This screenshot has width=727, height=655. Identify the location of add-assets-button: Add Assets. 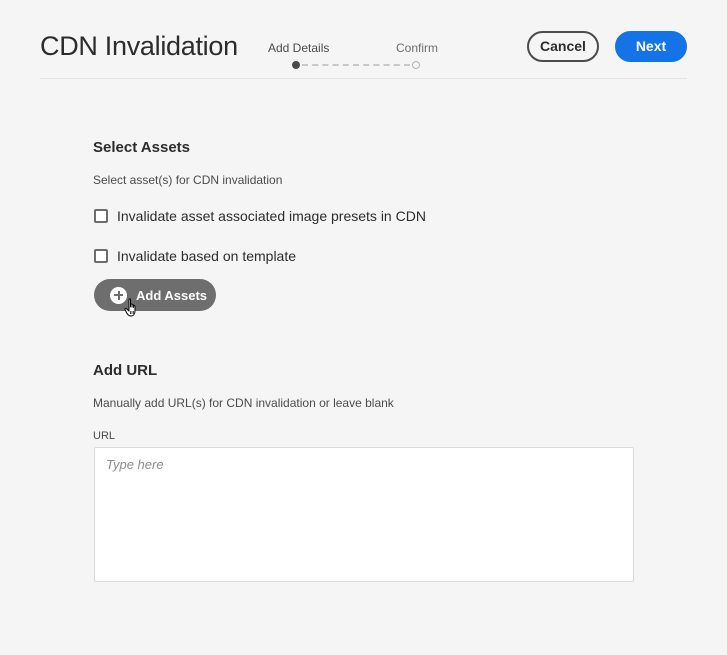
(155, 295).